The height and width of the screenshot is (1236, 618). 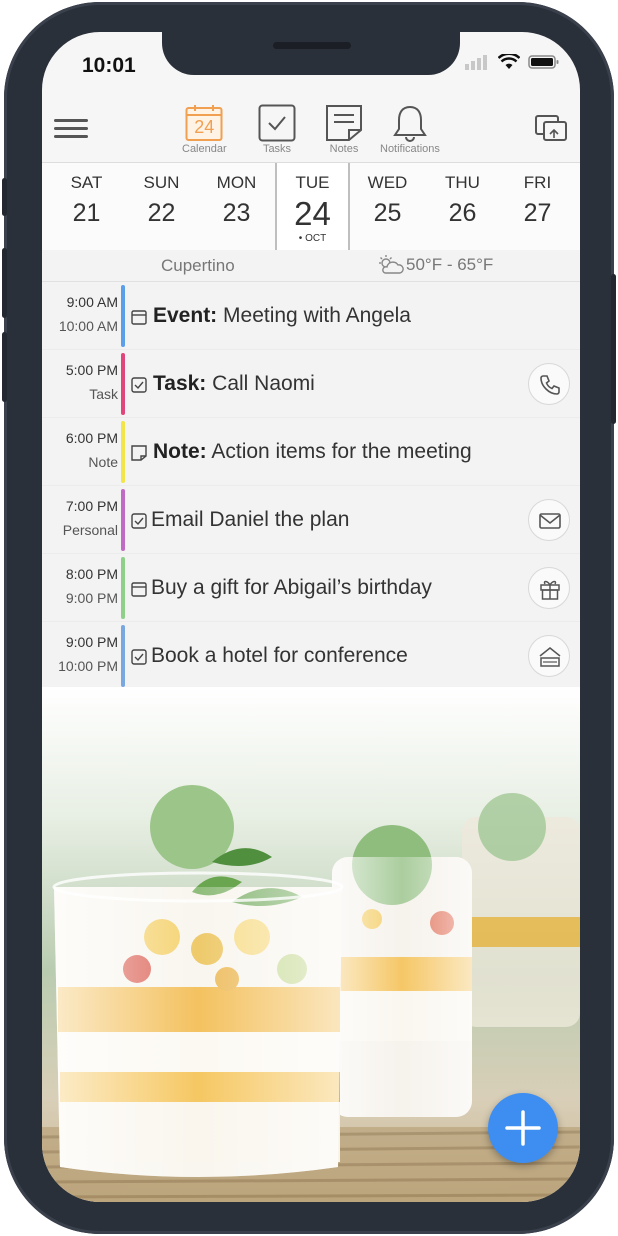 I want to click on calendar-icon-date: 24, so click(x=204, y=127).